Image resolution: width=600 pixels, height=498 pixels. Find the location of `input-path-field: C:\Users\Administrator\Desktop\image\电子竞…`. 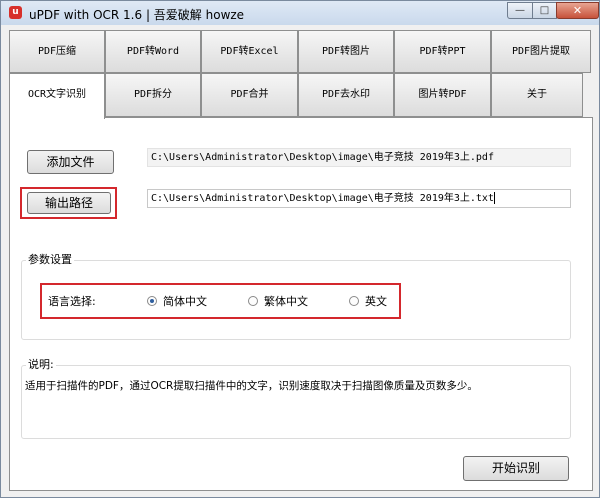

input-path-field: C:\Users\Administrator\Desktop\image\电子竞… is located at coordinates (359, 157).